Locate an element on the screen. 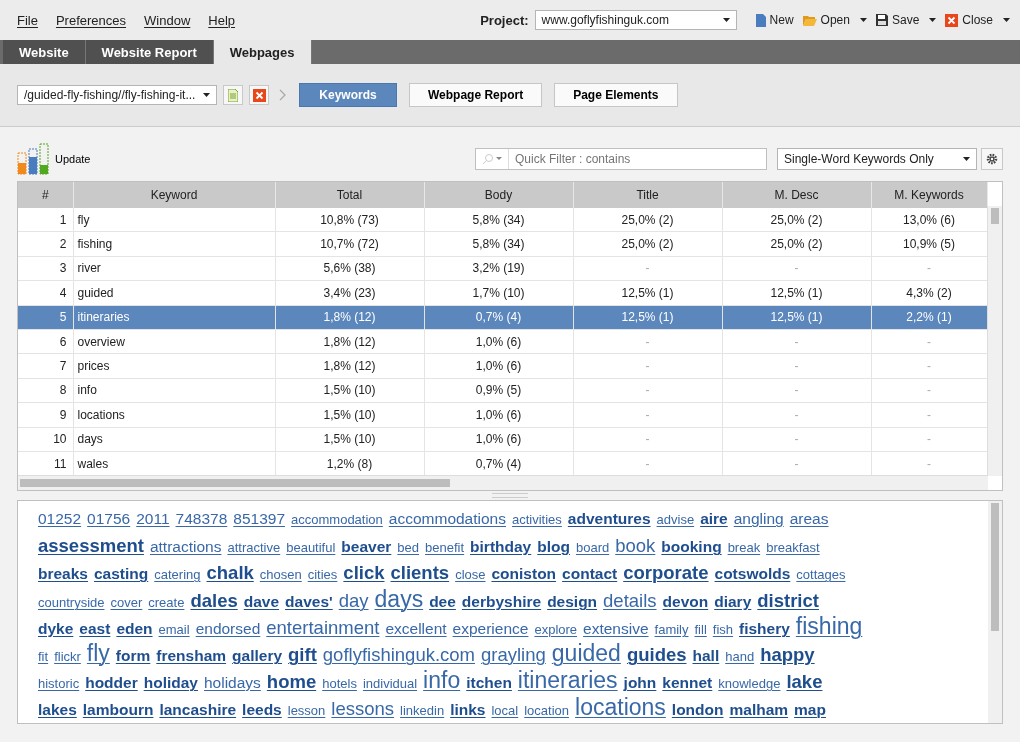 The image size is (1020, 742). keyword-link: close is located at coordinates (470, 574).